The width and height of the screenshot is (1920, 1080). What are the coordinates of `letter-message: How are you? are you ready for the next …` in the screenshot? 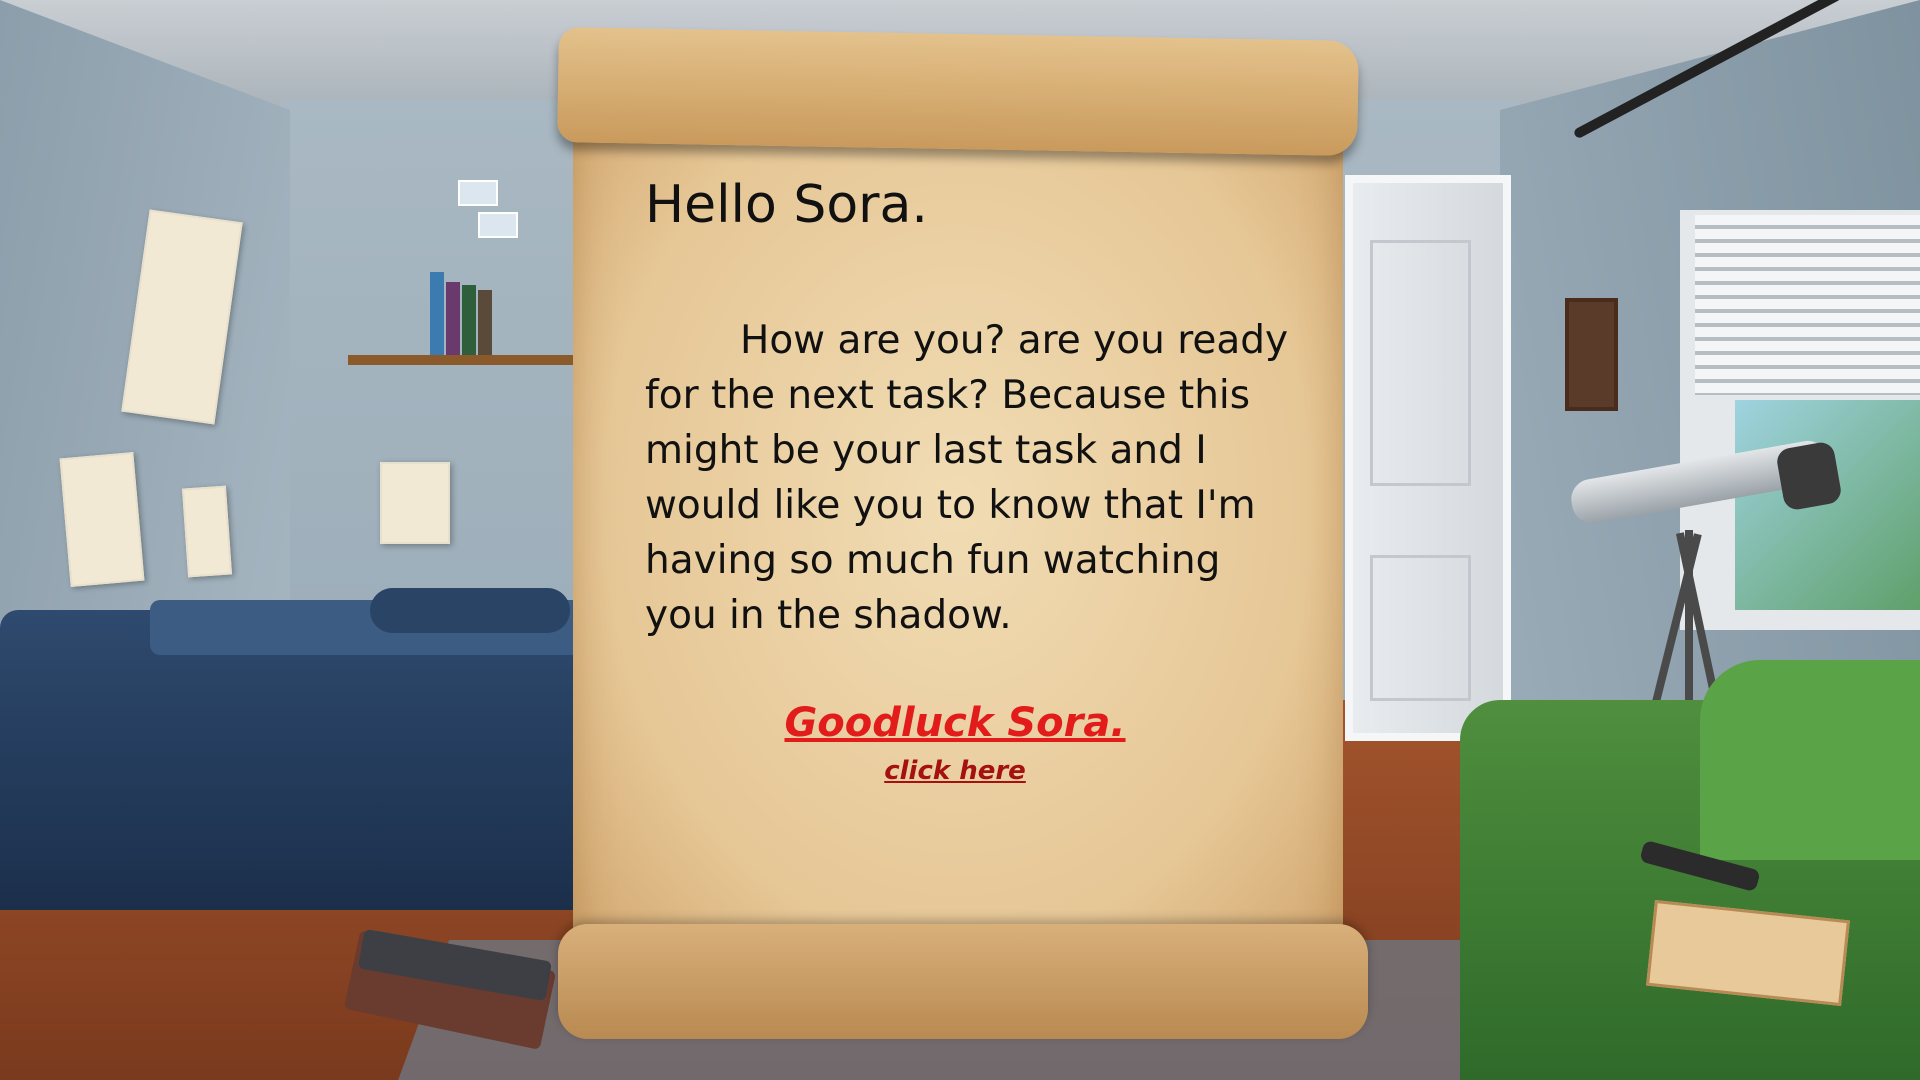 It's located at (967, 478).